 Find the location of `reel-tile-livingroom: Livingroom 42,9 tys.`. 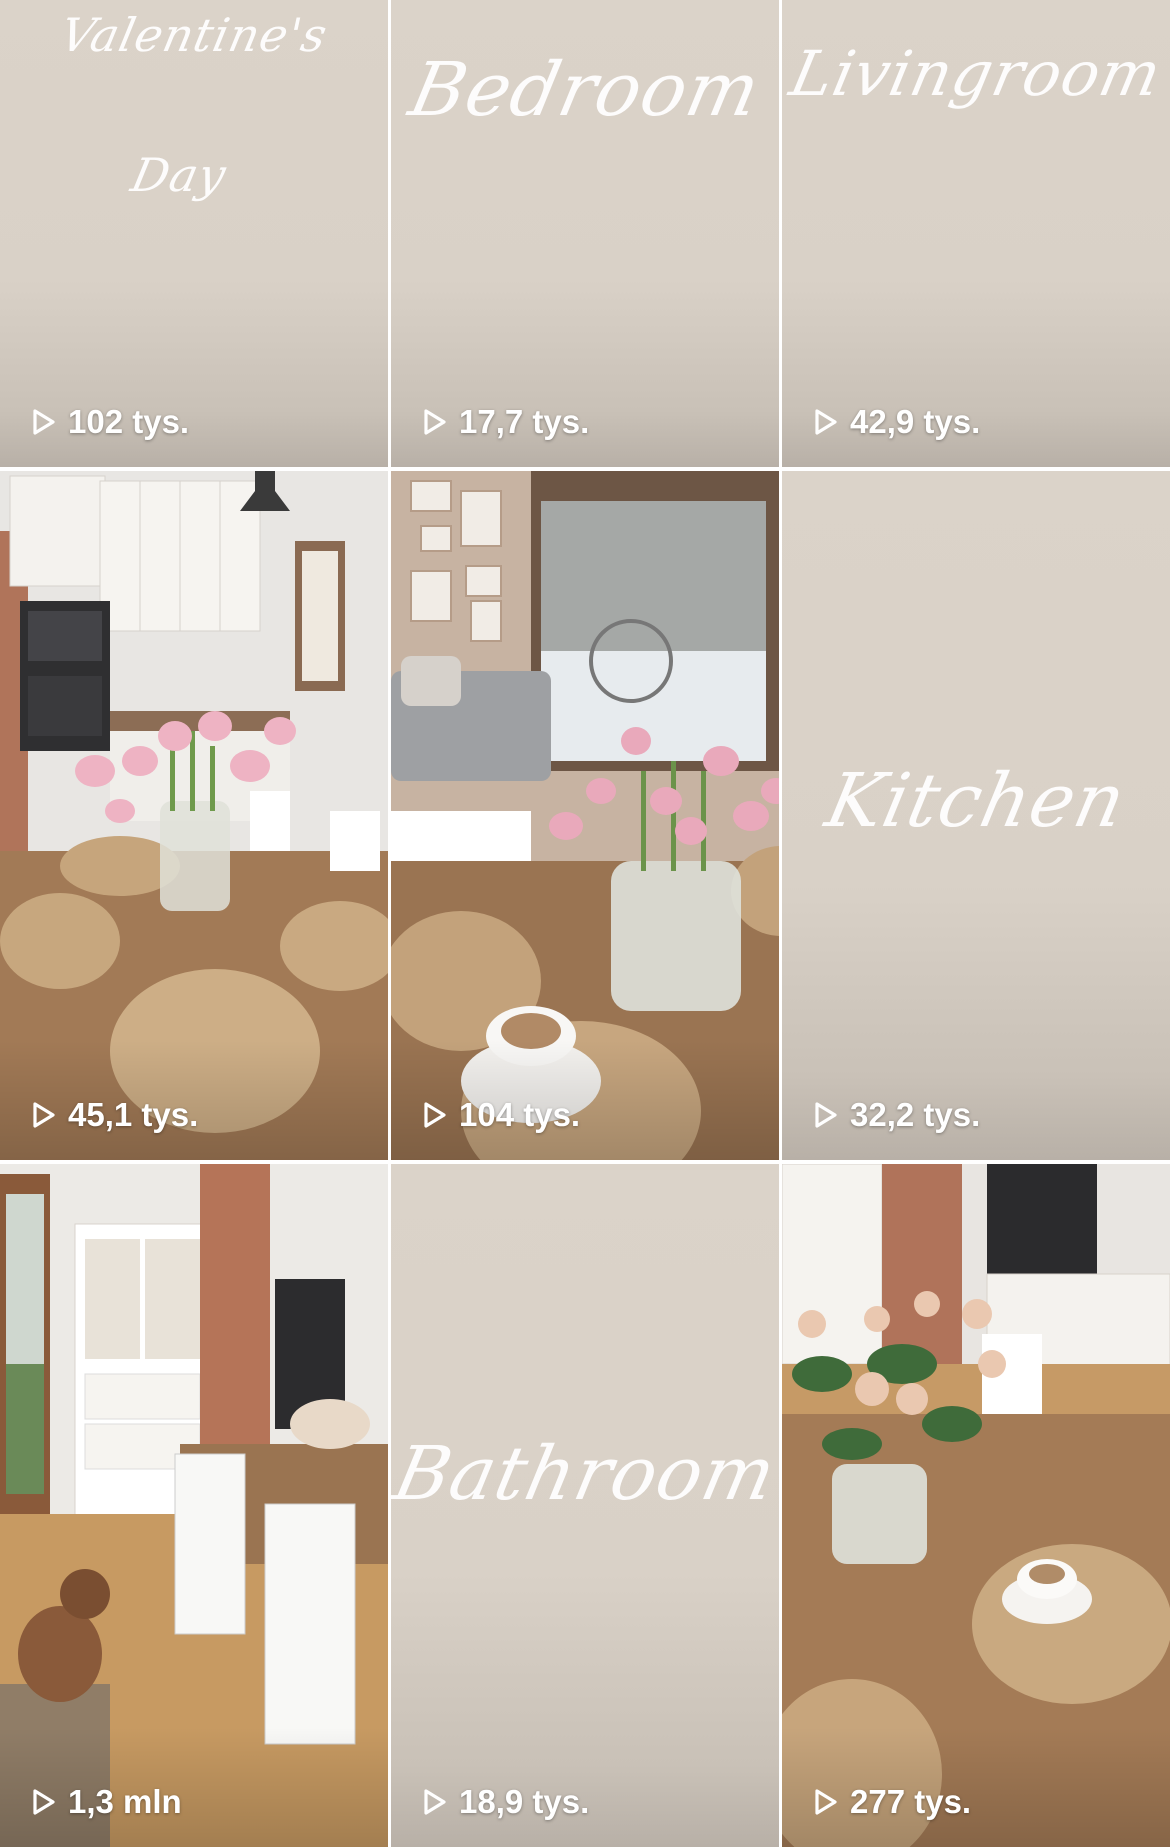

reel-tile-livingroom: Livingroom 42,9 tys. is located at coordinates (976, 233).